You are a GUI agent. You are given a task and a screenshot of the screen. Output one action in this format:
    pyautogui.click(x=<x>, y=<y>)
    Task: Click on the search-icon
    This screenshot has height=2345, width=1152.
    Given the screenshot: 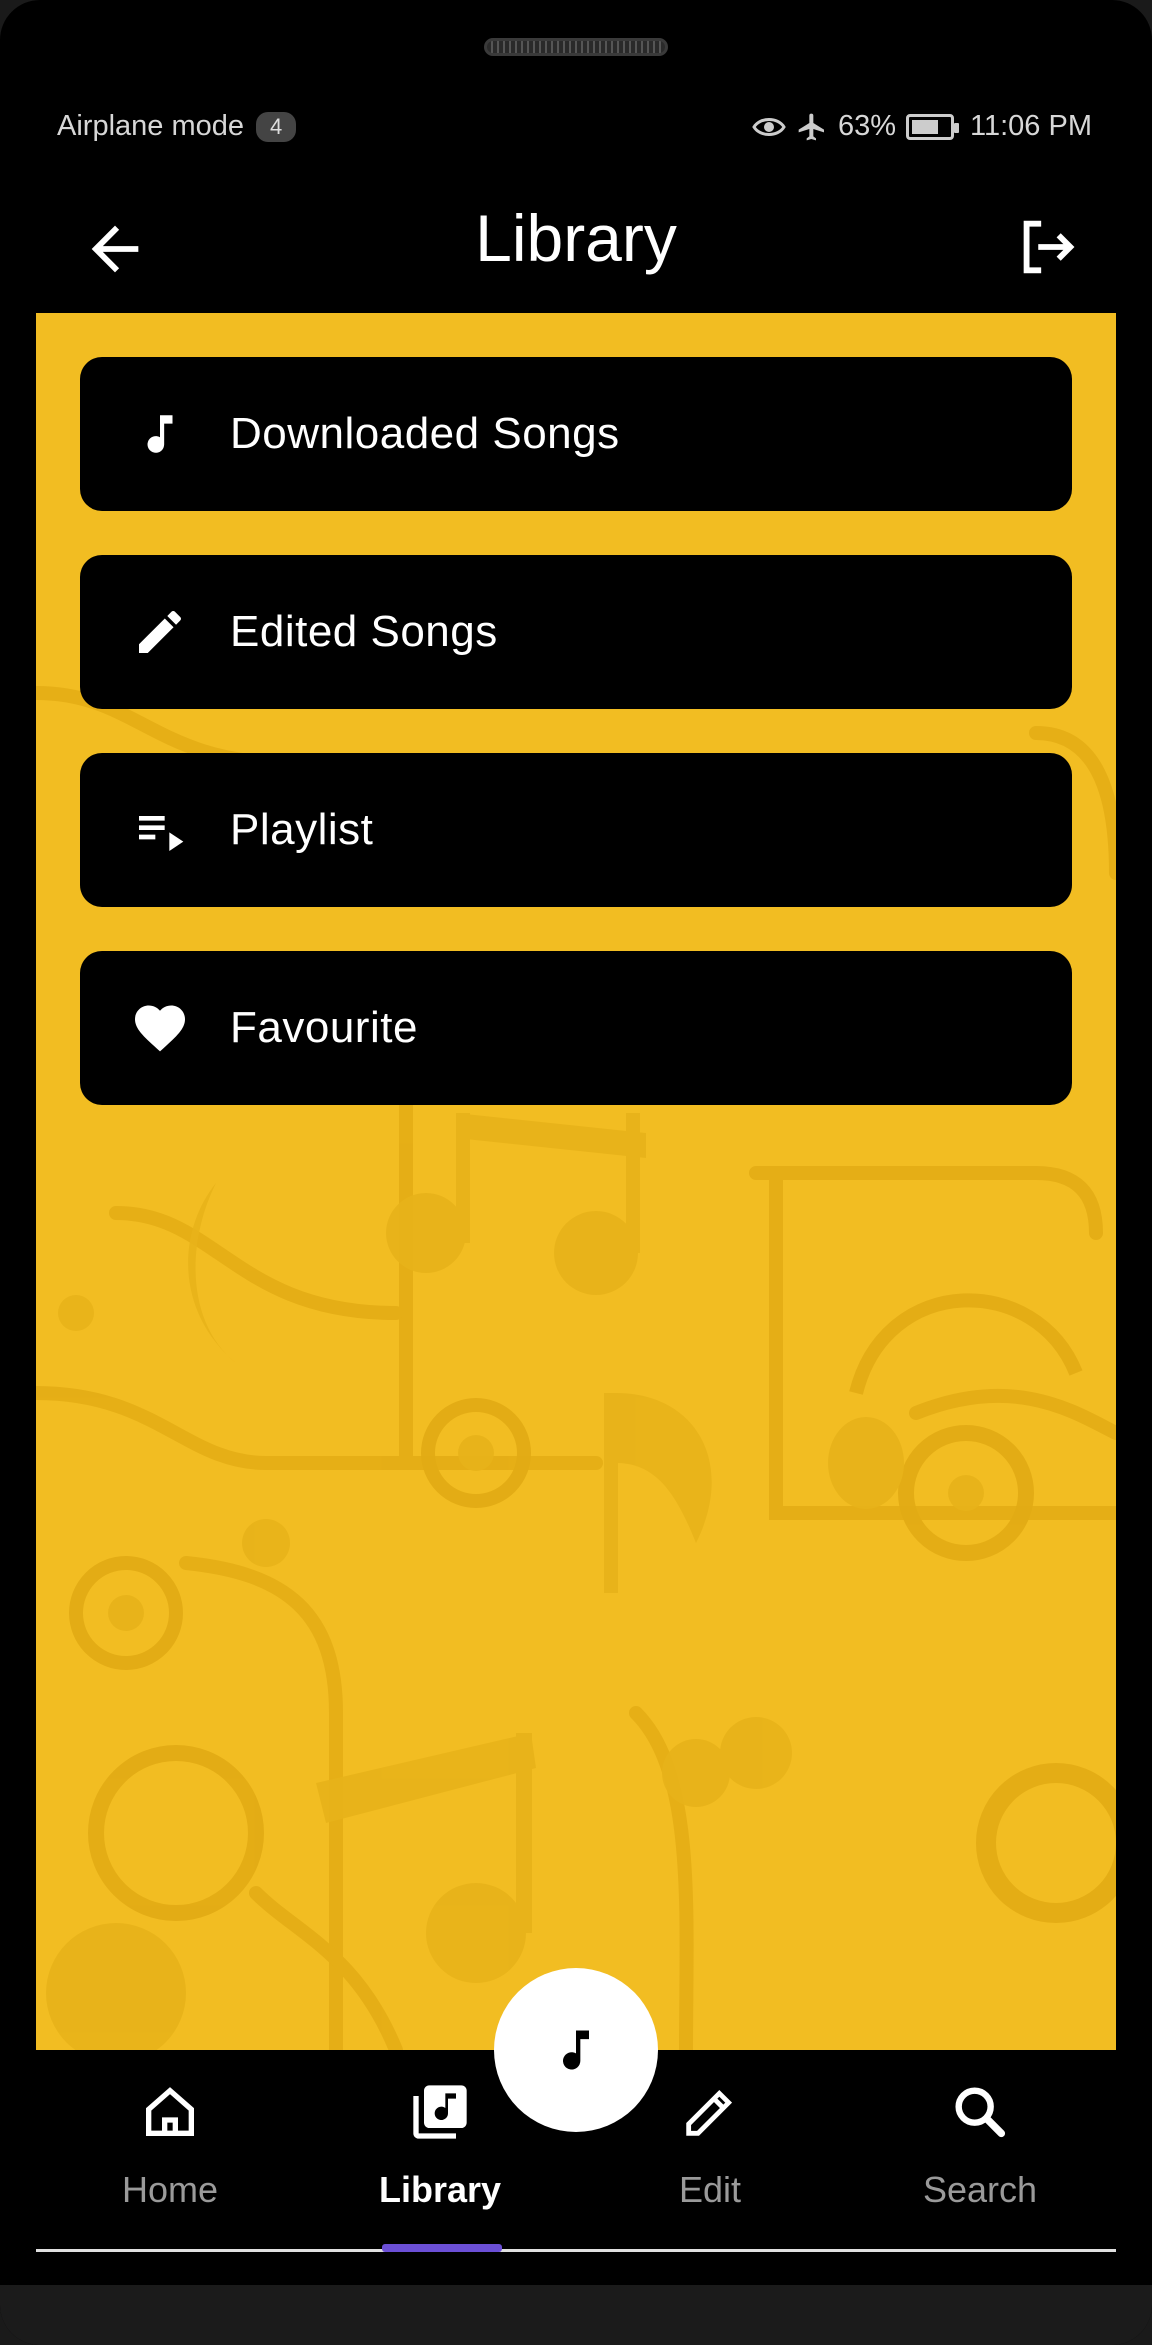 What is the action you would take?
    pyautogui.click(x=980, y=2112)
    